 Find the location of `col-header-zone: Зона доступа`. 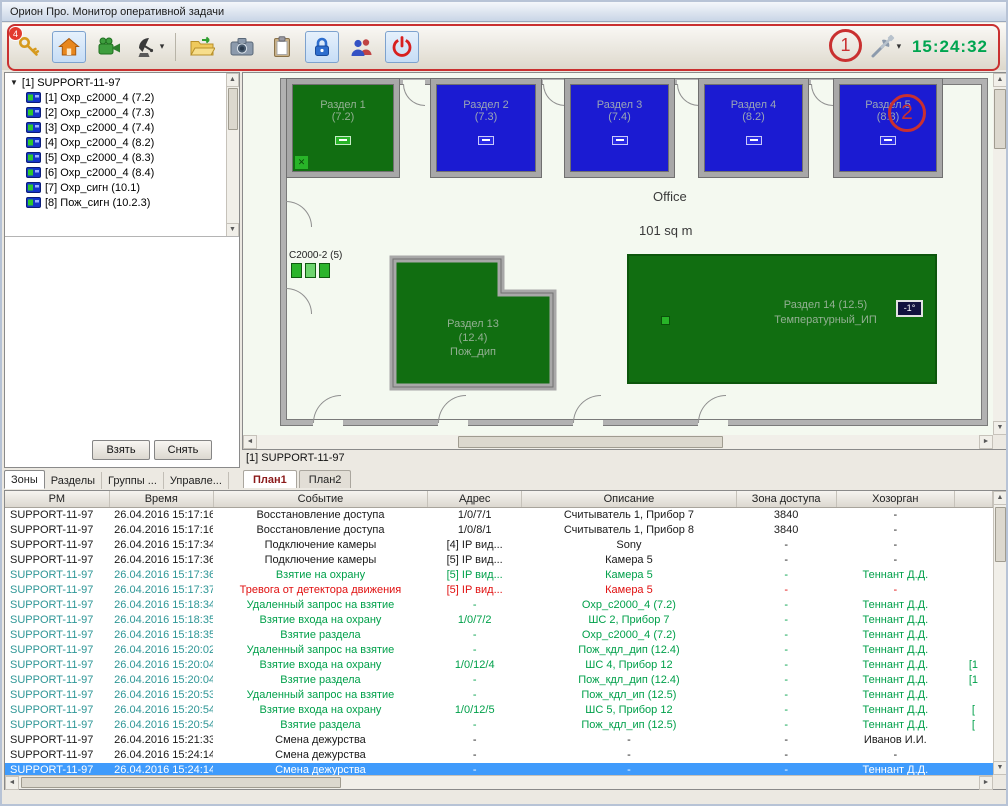

col-header-zone: Зона доступа is located at coordinates (786, 499).